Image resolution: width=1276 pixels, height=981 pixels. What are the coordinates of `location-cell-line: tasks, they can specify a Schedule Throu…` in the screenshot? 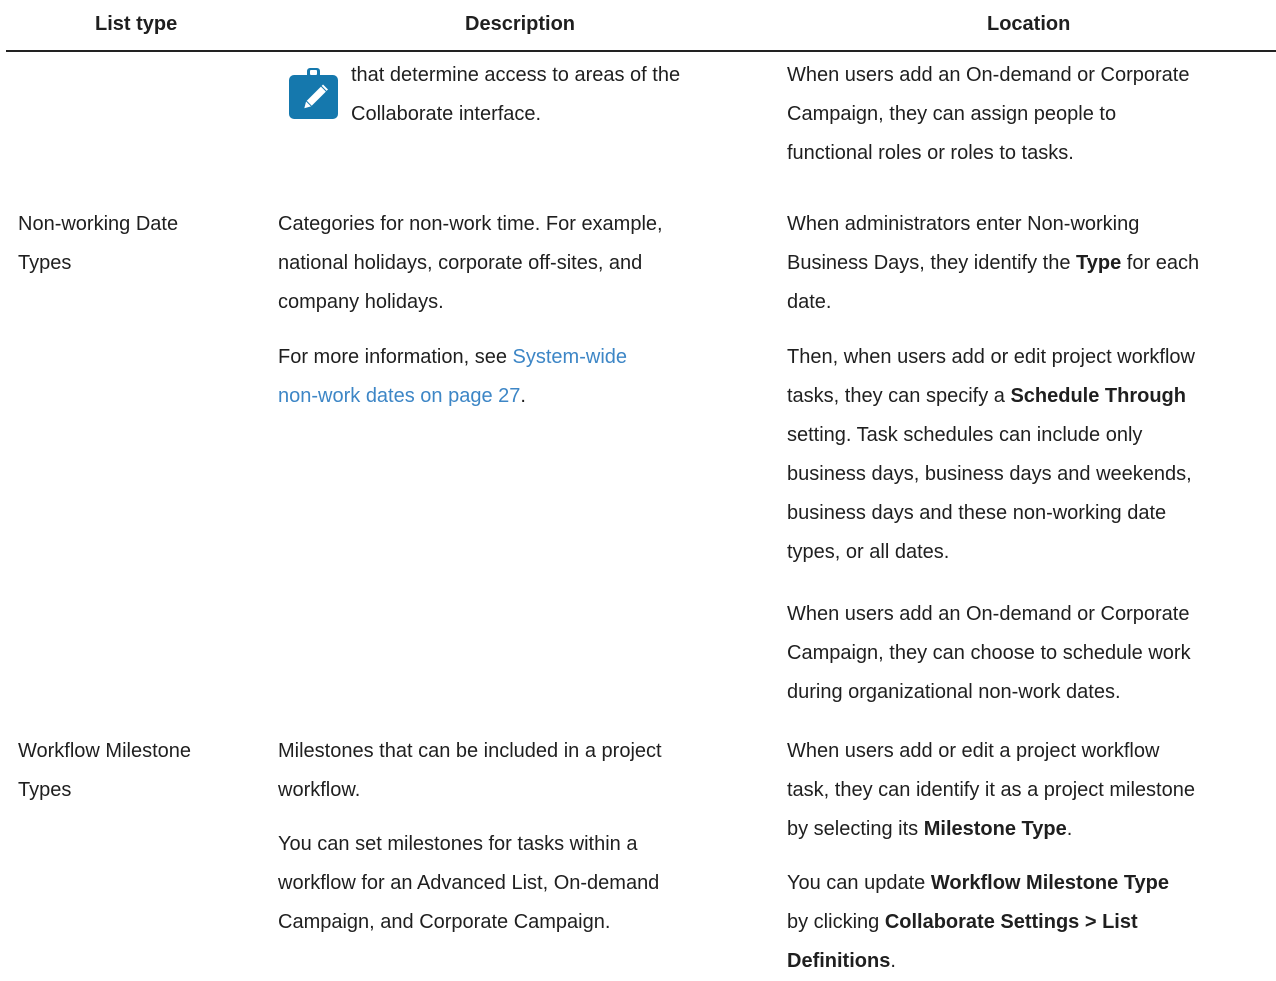 It's located at (986, 396).